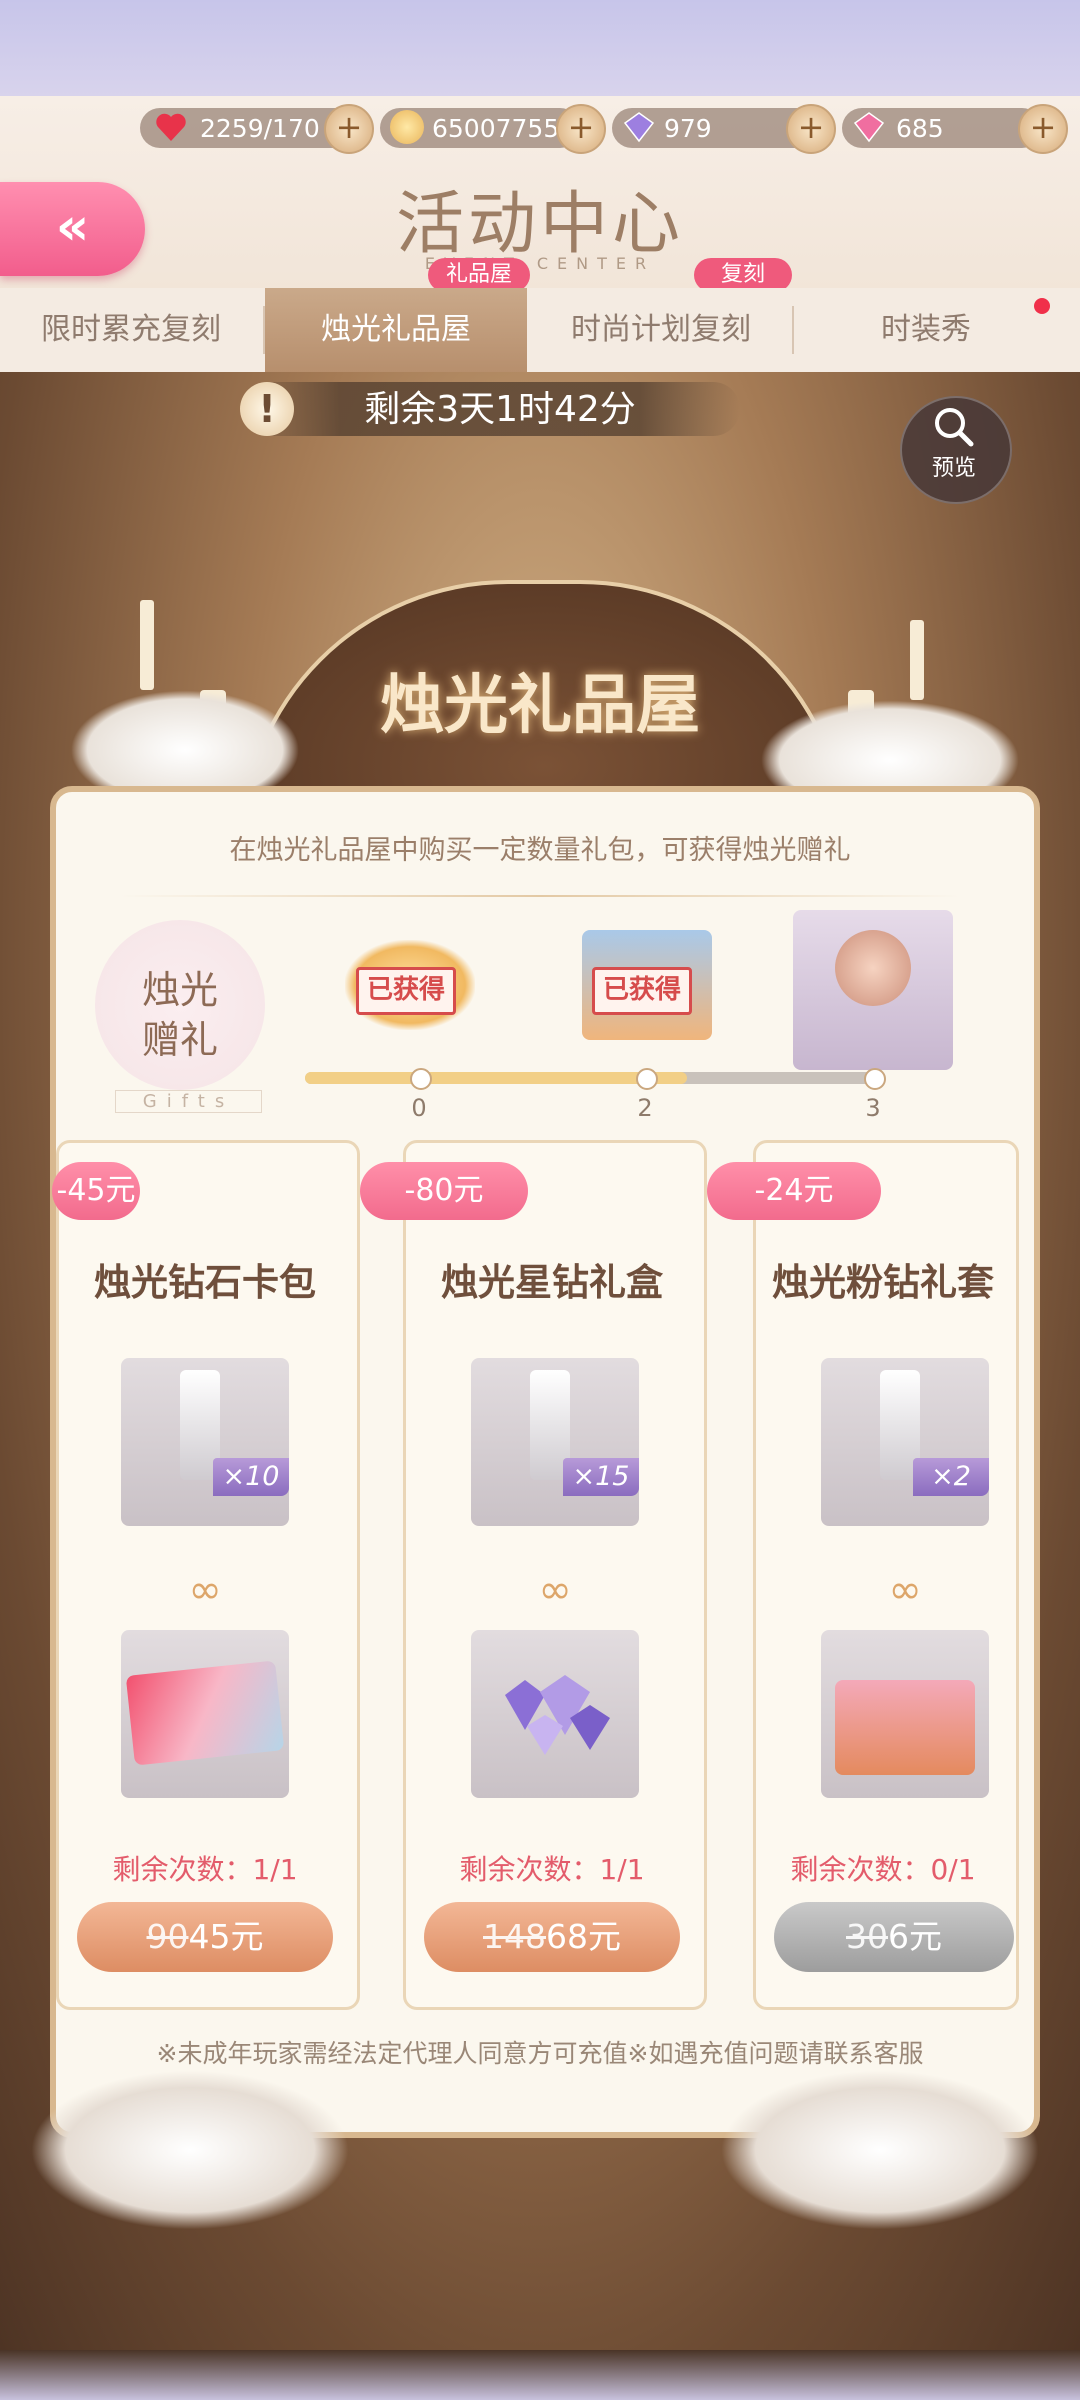 Image resolution: width=1080 pixels, height=2400 pixels. What do you see at coordinates (794, 1191) in the screenshot?
I see `discount-tag: -24元` at bounding box center [794, 1191].